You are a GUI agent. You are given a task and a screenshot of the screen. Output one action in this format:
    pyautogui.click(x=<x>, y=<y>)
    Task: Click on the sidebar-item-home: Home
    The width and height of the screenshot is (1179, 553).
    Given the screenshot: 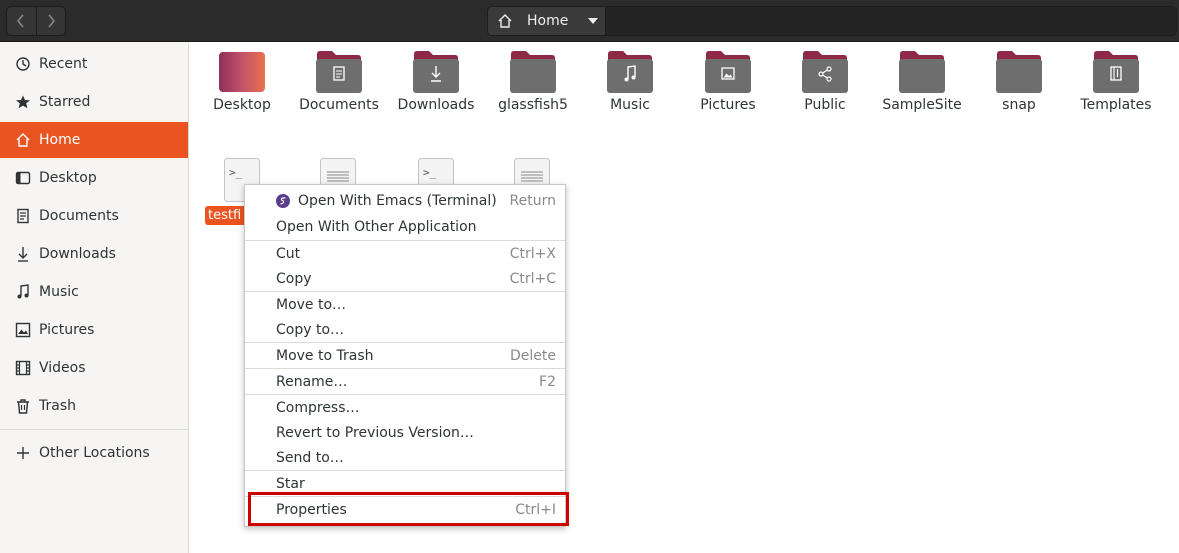 What is the action you would take?
    pyautogui.click(x=94, y=140)
    